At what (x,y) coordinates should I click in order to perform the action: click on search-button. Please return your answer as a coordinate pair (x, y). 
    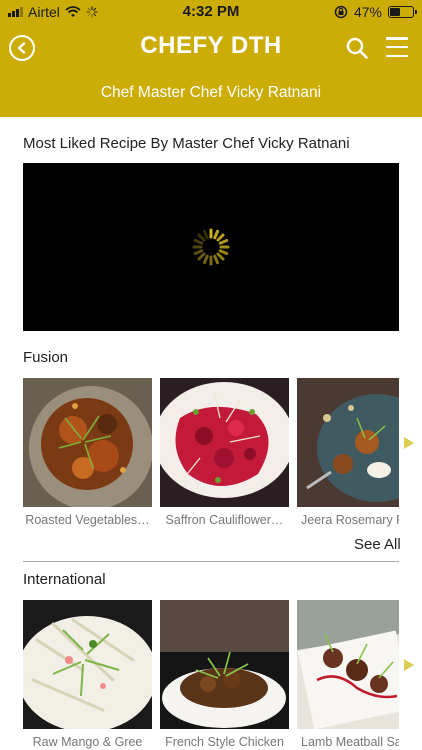
    Looking at the image, I should click on (357, 48).